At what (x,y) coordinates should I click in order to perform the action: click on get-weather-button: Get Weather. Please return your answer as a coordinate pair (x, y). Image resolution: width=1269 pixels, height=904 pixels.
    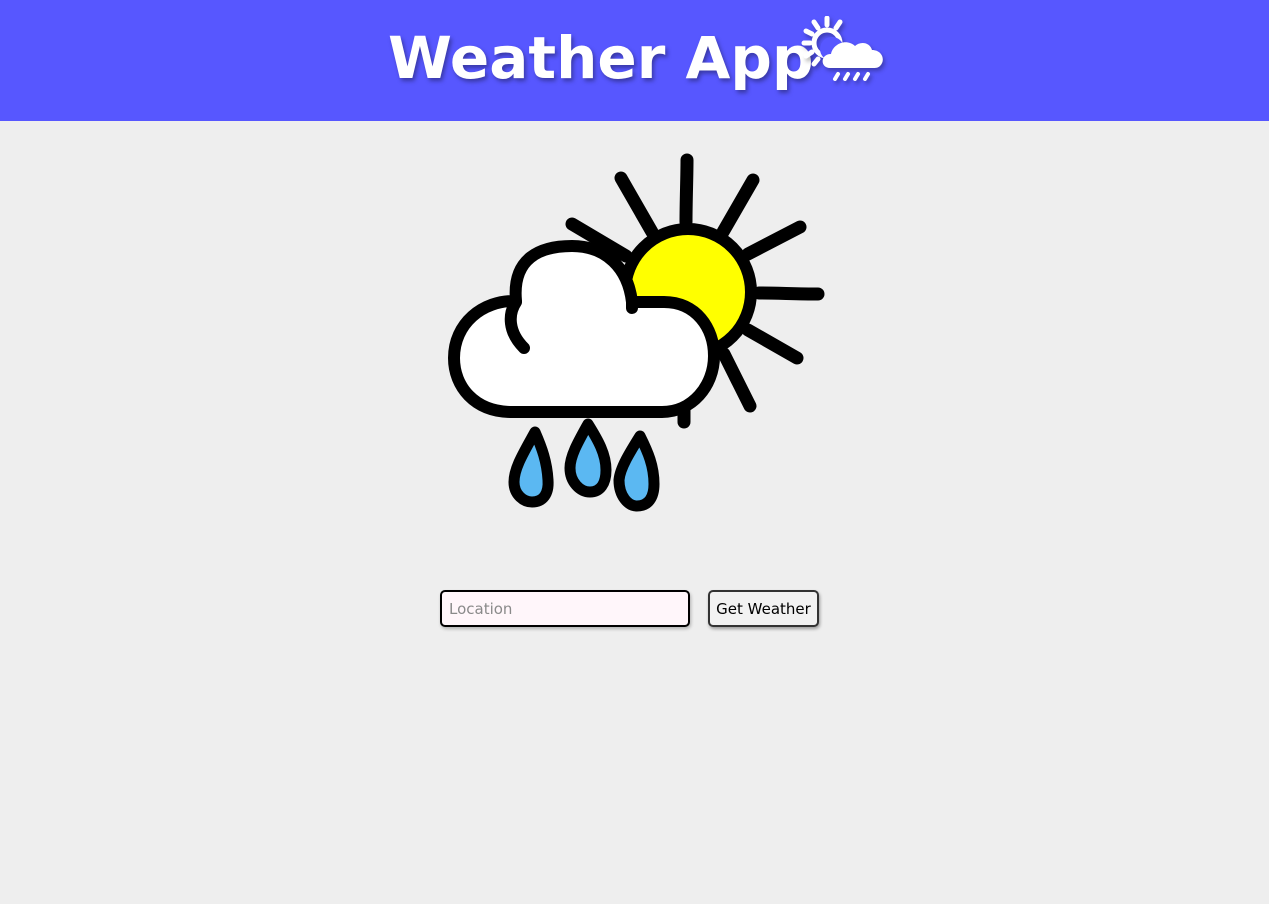
    Looking at the image, I should click on (763, 608).